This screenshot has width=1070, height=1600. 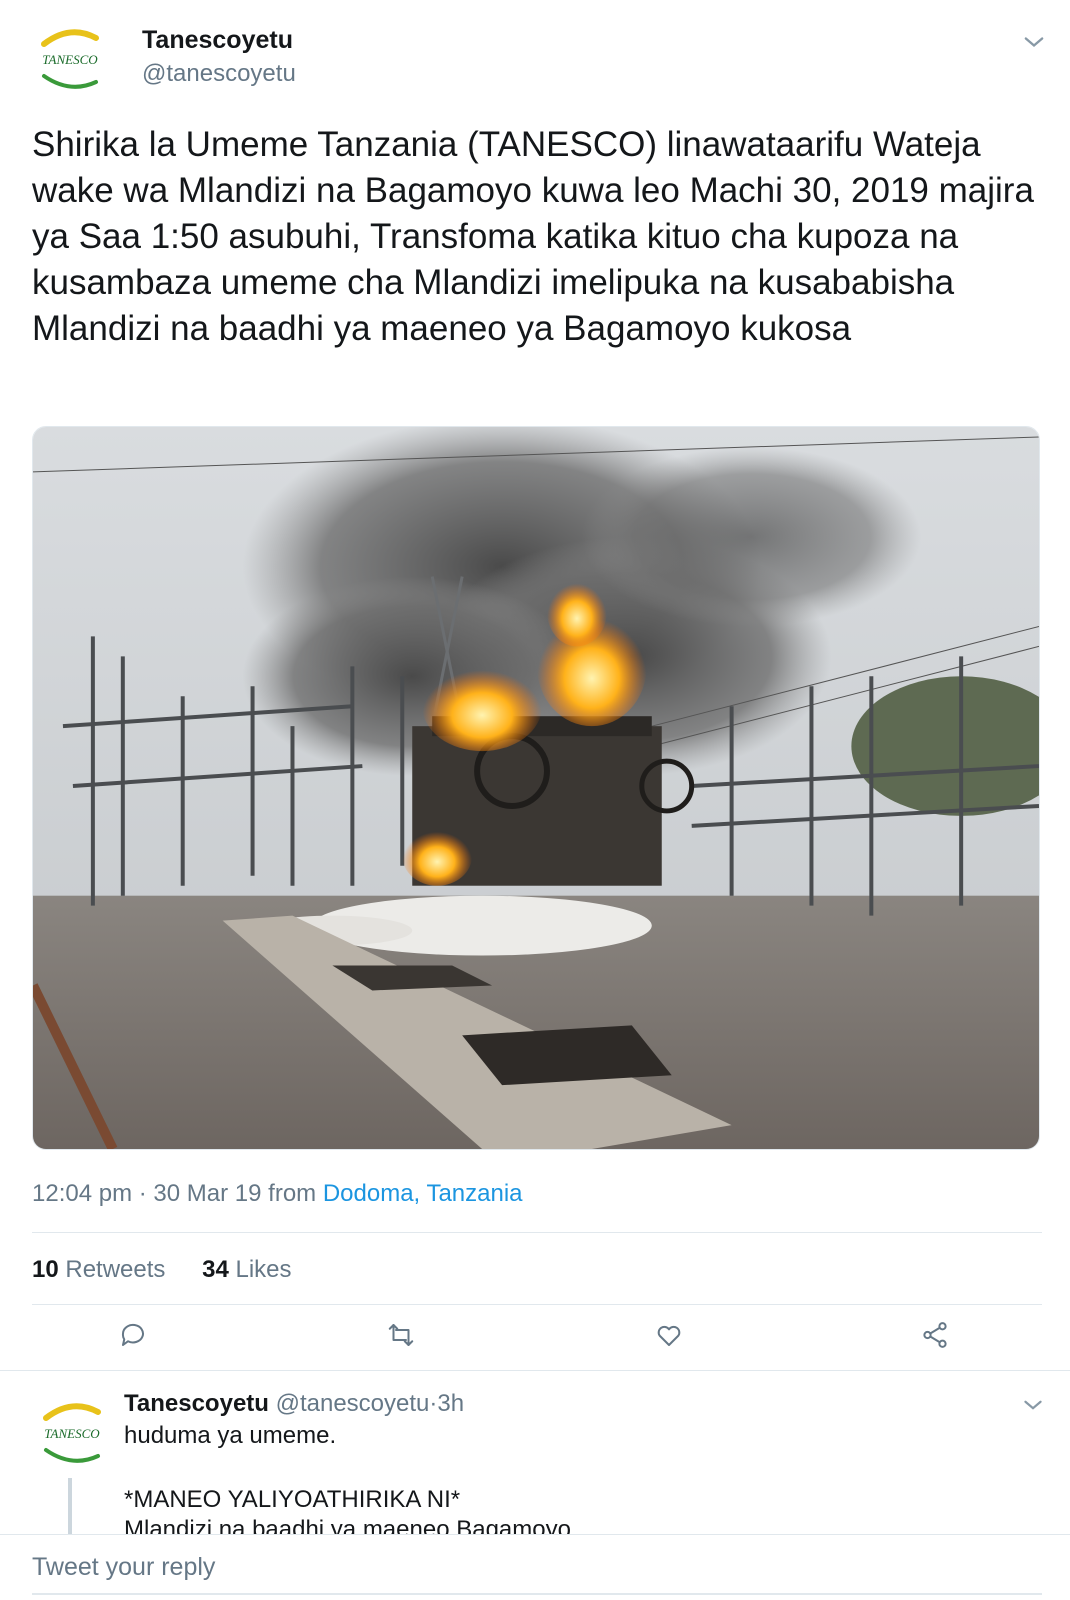 I want to click on reply-author-avatar: TANESCO, so click(x=72, y=1432).